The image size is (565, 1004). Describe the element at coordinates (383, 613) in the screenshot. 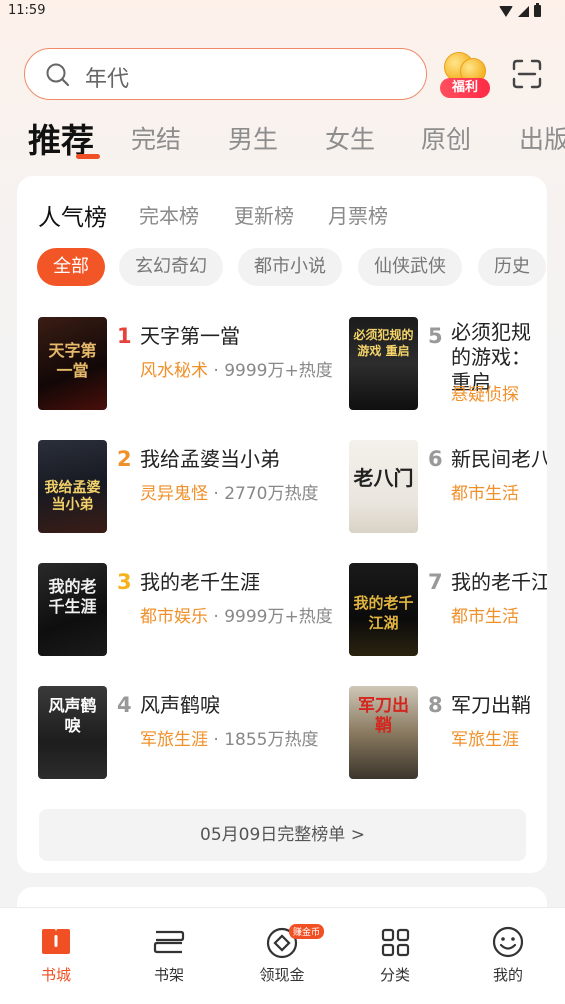

I see `cover-title: 我的老千 江湖` at that location.